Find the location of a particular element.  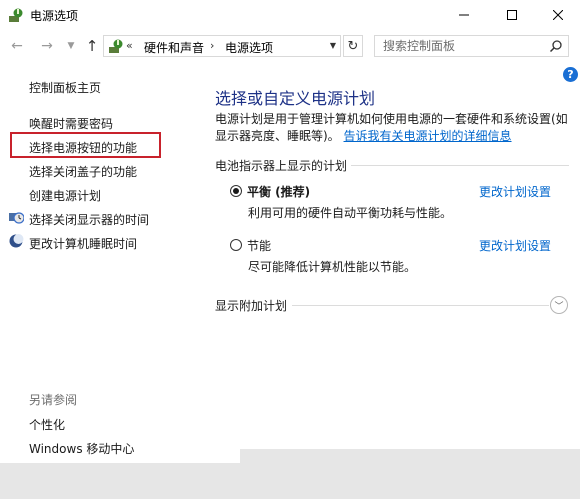

radio-selected-dot is located at coordinates (236, 191).